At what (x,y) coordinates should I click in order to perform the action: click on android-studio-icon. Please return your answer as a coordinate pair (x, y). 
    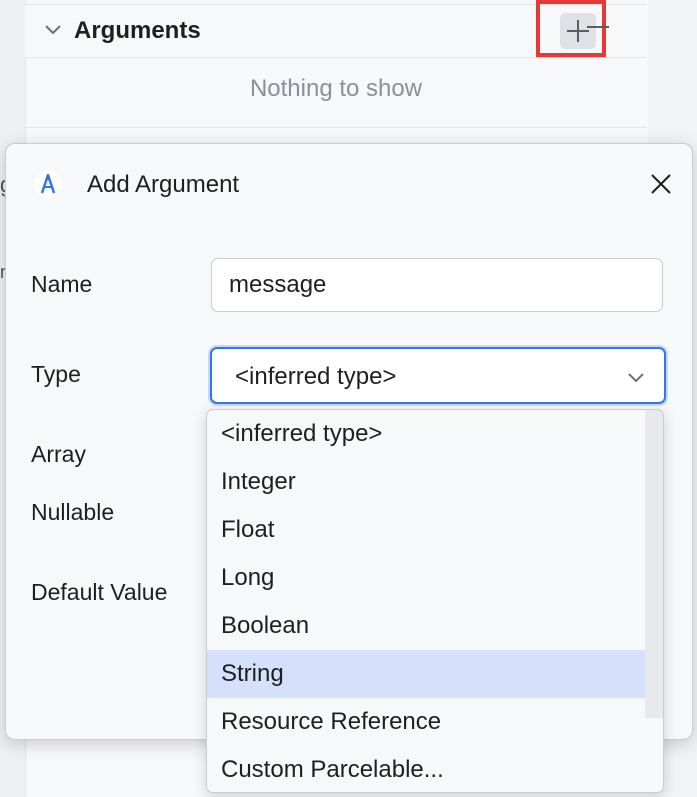
    Looking at the image, I should click on (48, 184).